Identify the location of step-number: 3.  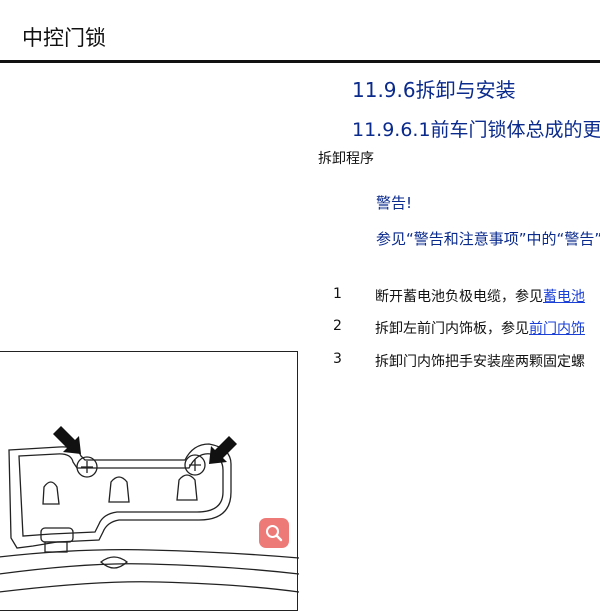
(337, 359).